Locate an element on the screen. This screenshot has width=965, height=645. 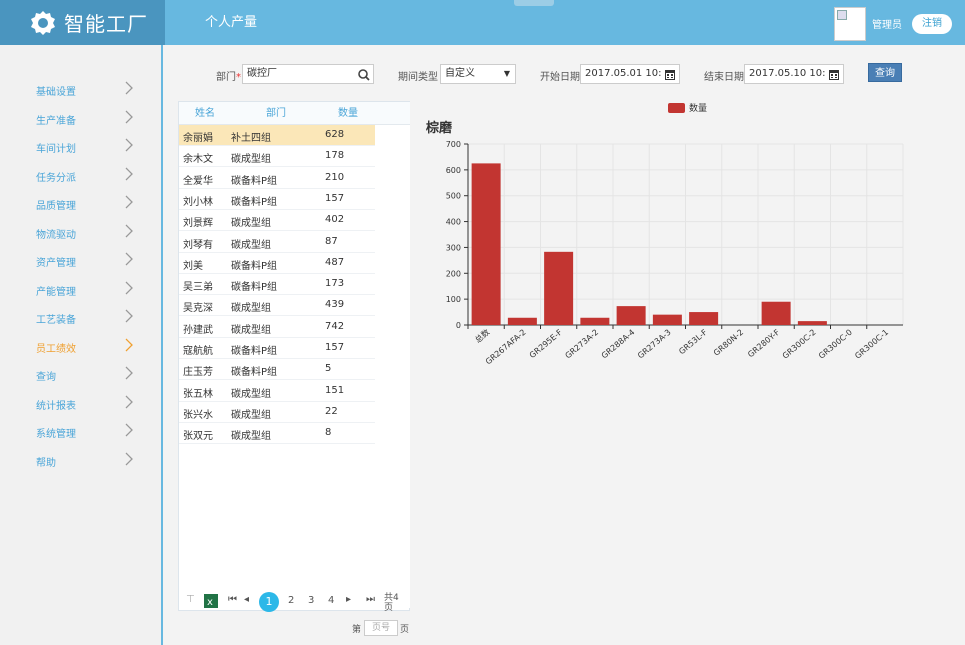
first-page-icon: ⏮ is located at coordinates (232, 599).